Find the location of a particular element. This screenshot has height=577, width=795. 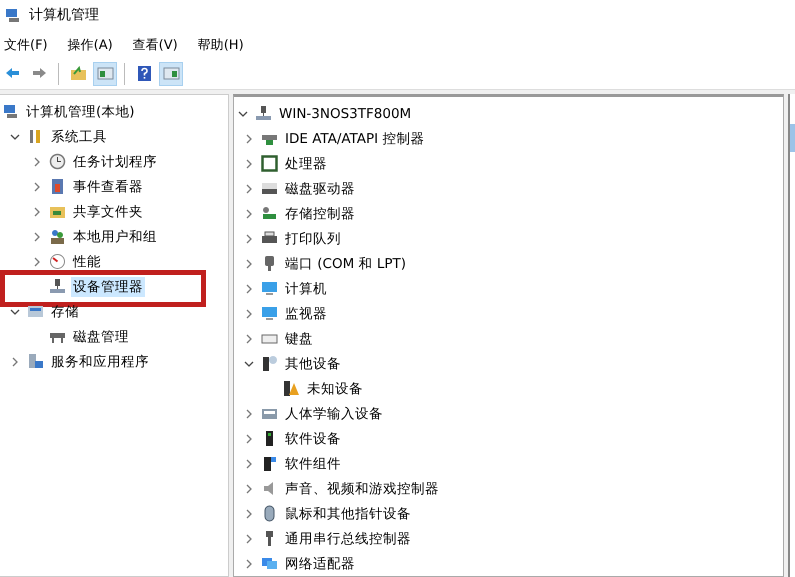

tree-item: WIN-3NOS3TF800M is located at coordinates (345, 113).